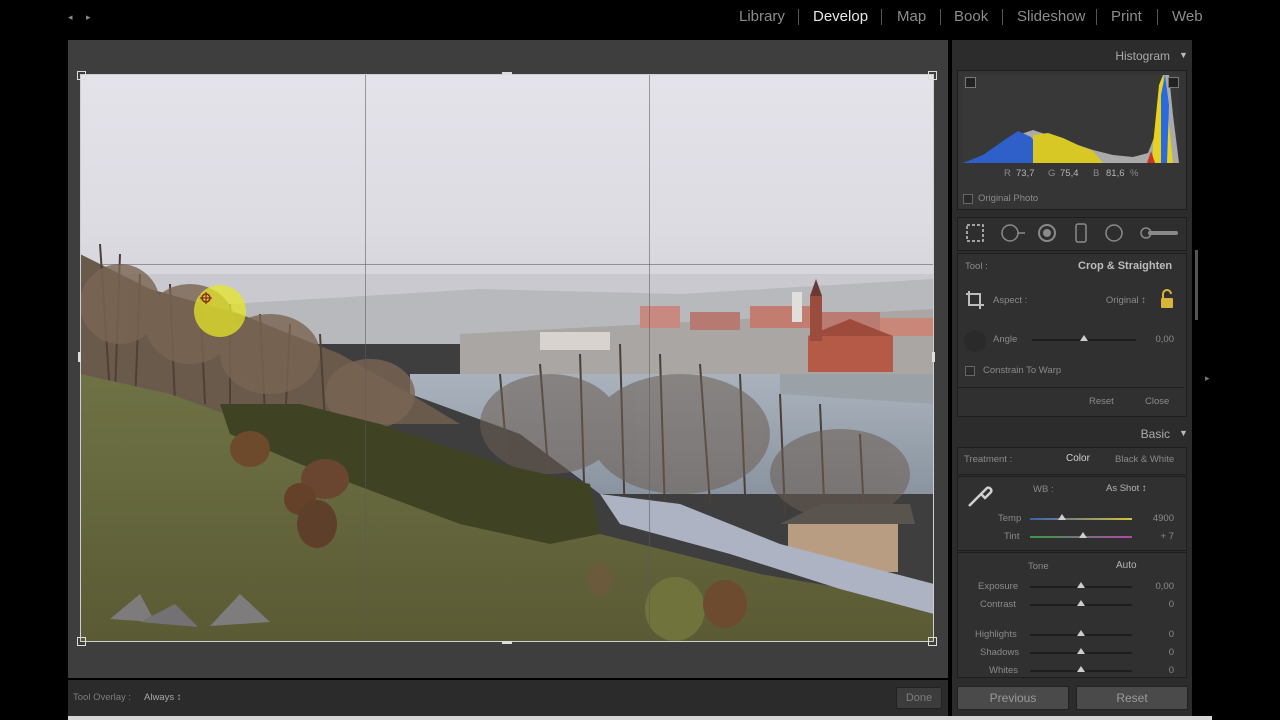 Image resolution: width=1280 pixels, height=720 pixels. What do you see at coordinates (1096, 173) in the screenshot?
I see `rgb-b-label: B` at bounding box center [1096, 173].